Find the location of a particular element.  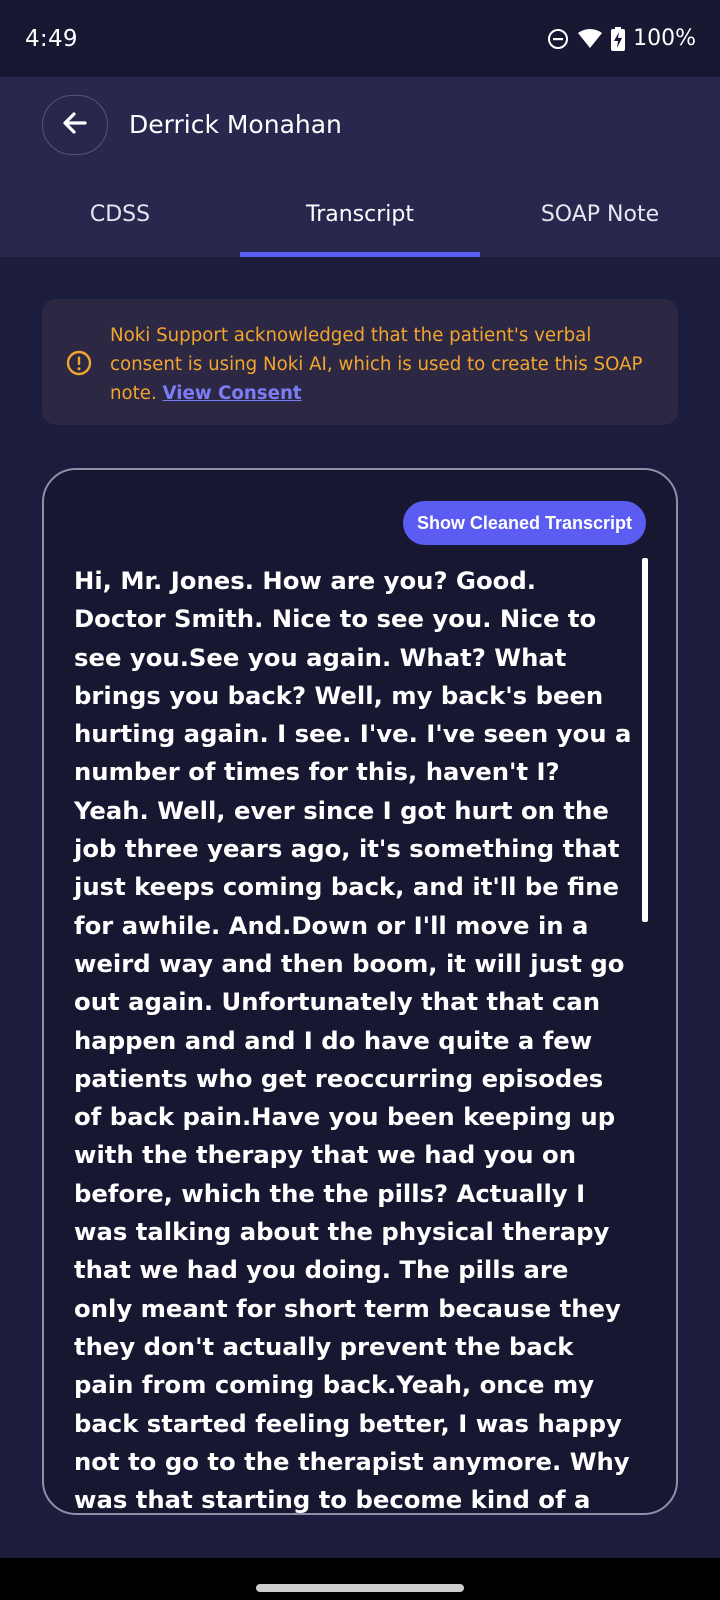

tab-bar: CDSS Transcript SOAP Note is located at coordinates (360, 225).